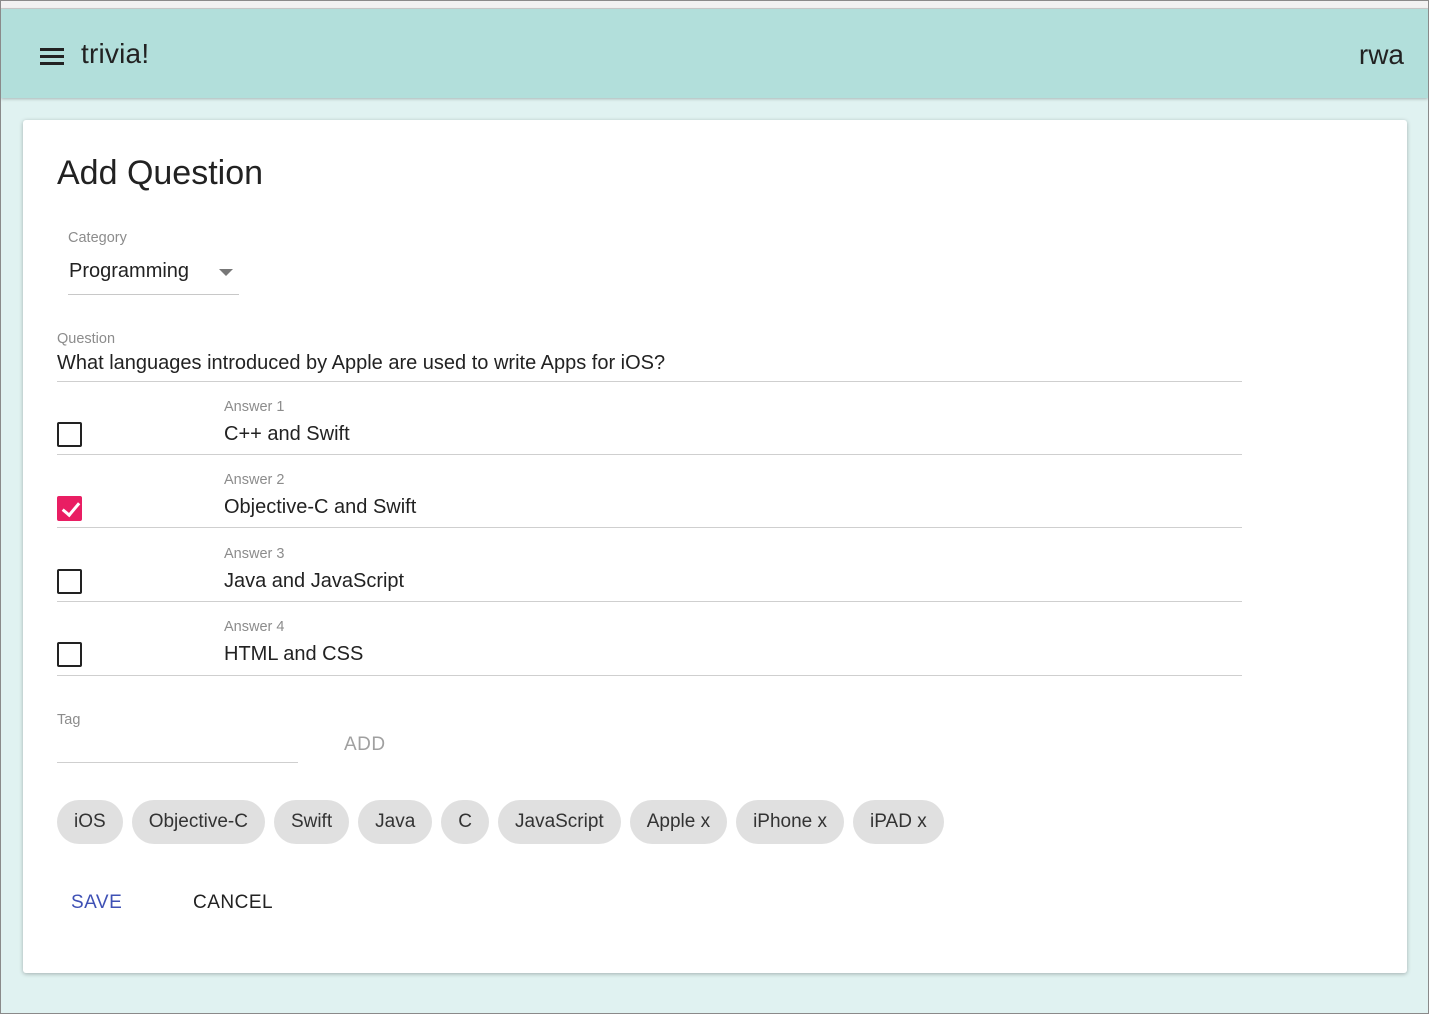 The width and height of the screenshot is (1429, 1014). I want to click on tag-input, so click(177, 747).